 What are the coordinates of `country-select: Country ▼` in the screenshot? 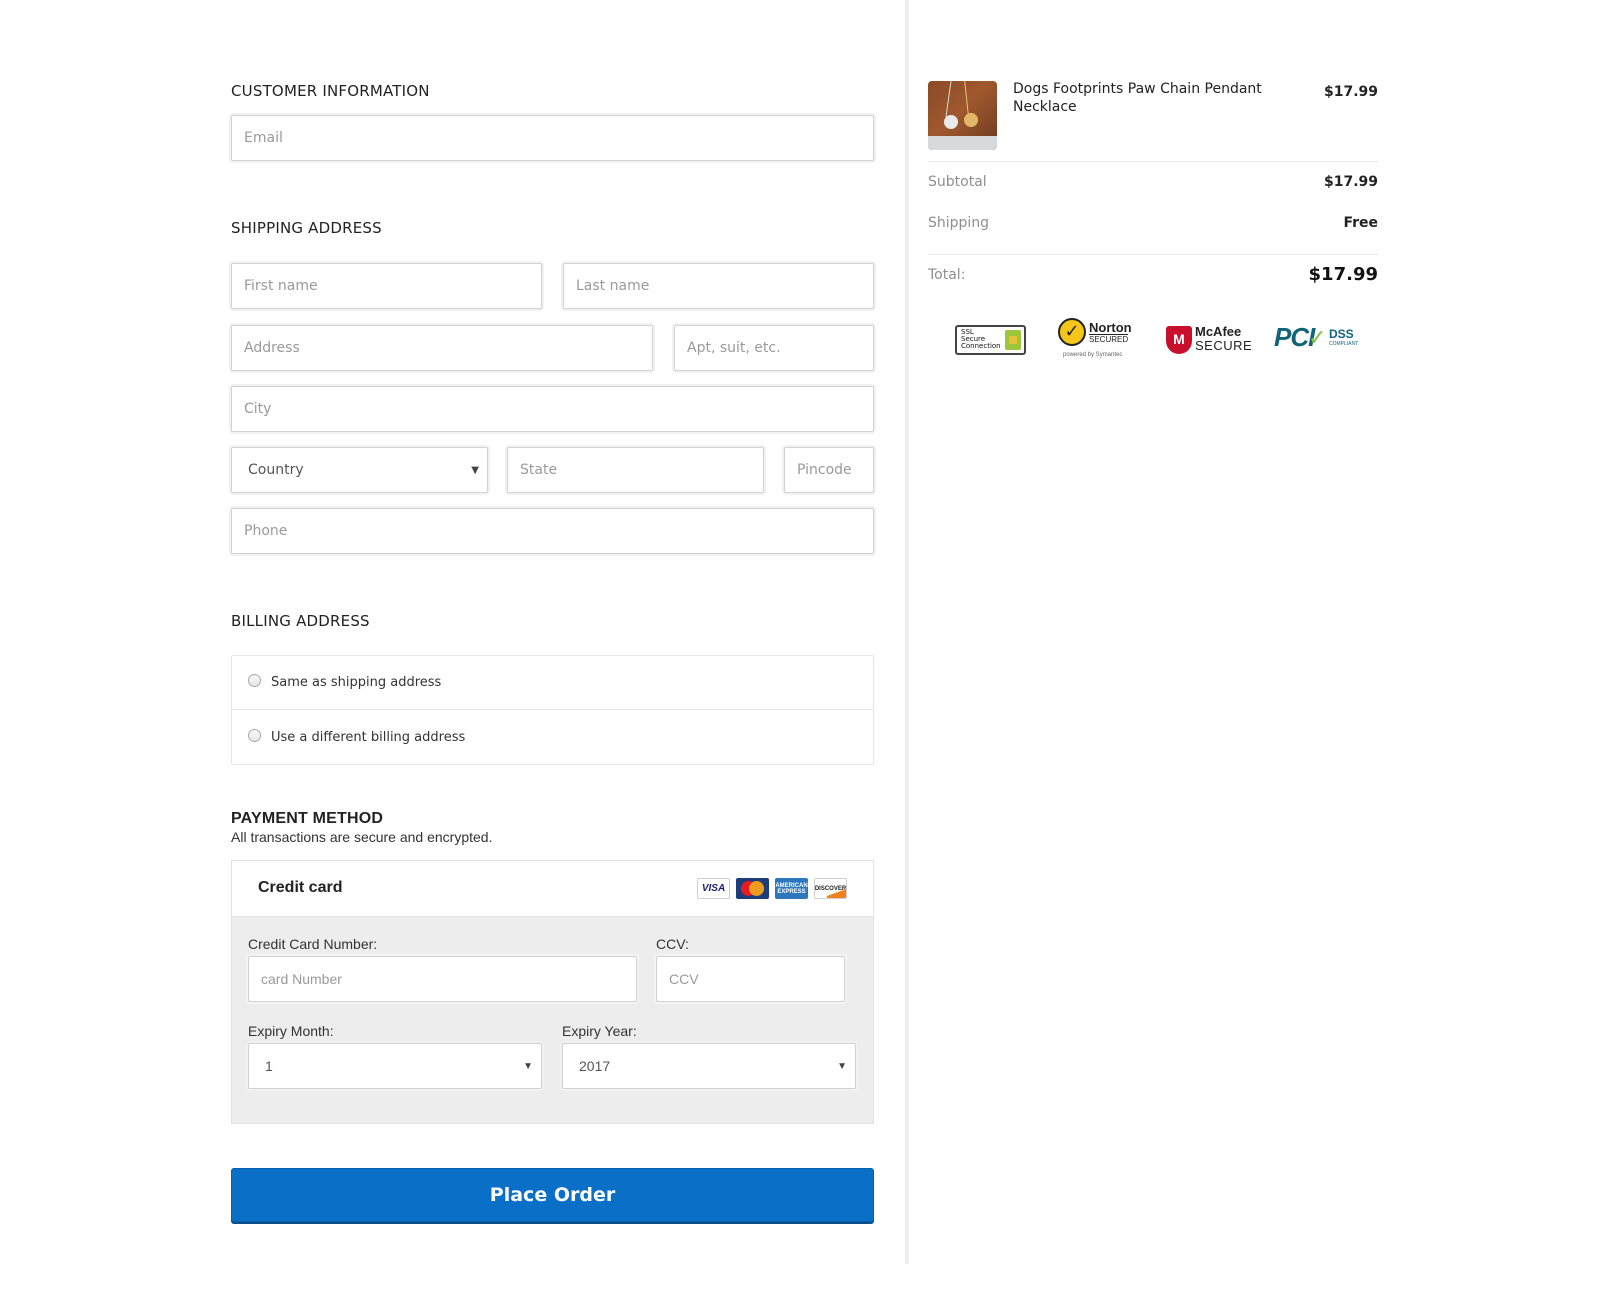 It's located at (359, 470).